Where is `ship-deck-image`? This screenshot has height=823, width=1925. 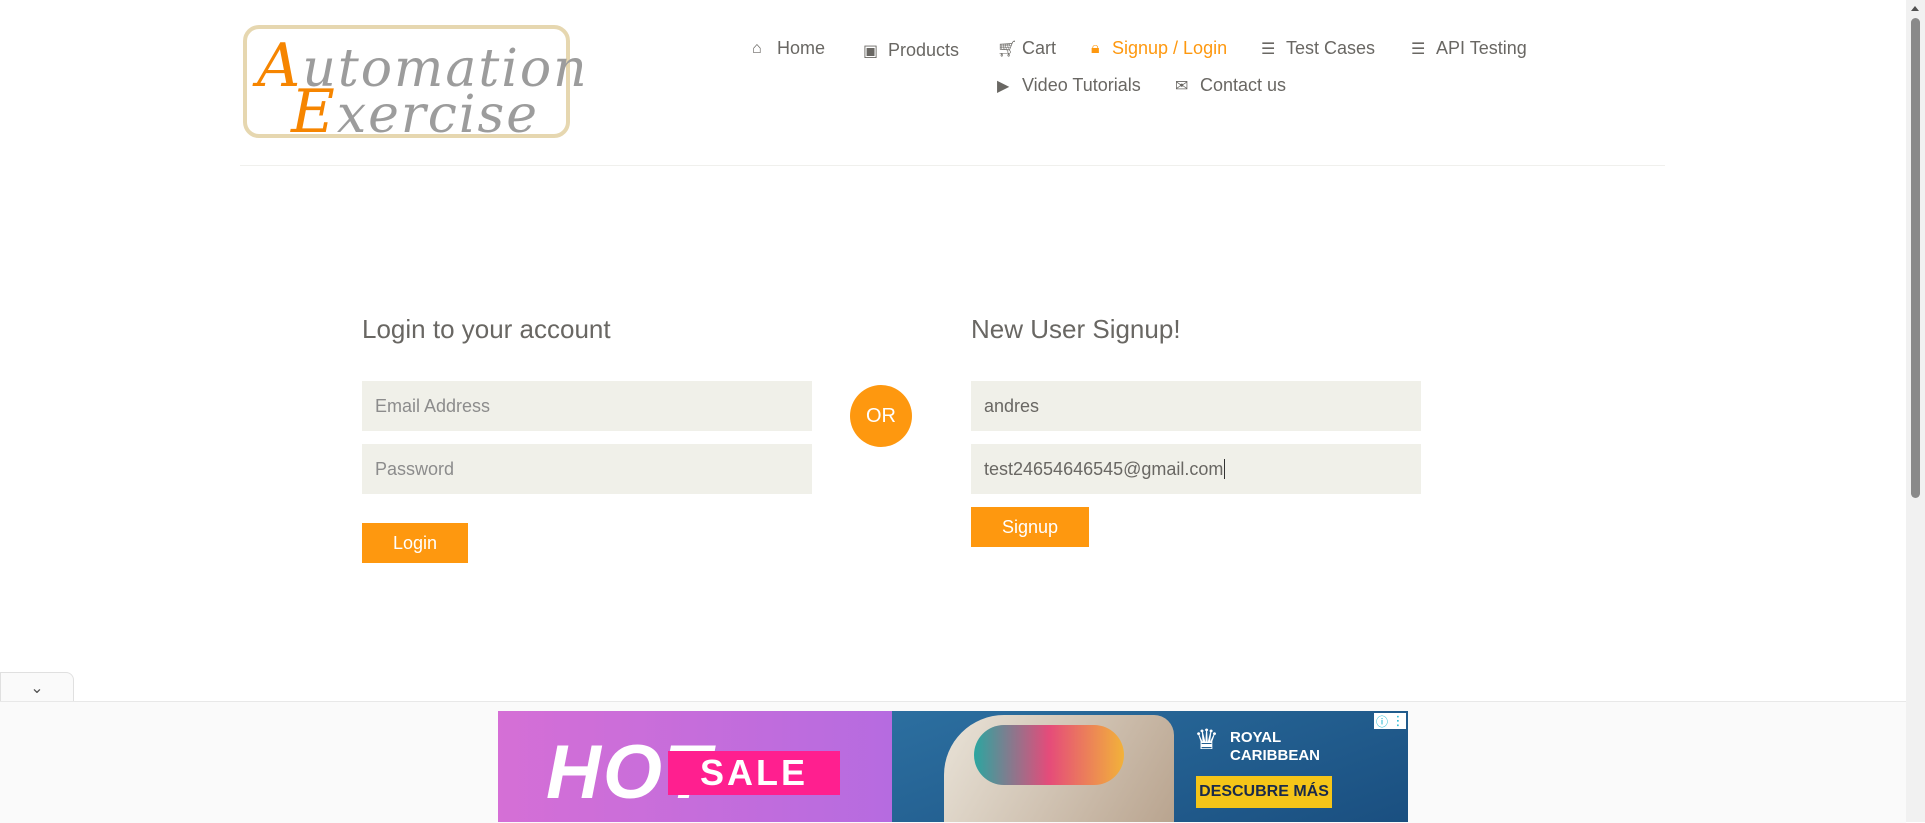 ship-deck-image is located at coordinates (1049, 755).